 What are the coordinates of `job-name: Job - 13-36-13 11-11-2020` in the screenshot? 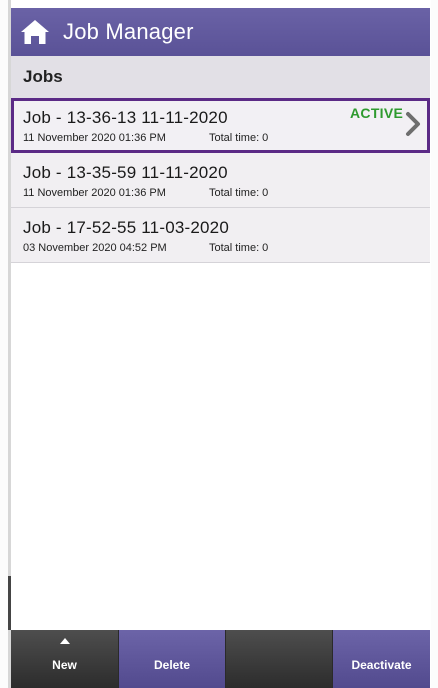 It's located at (125, 117).